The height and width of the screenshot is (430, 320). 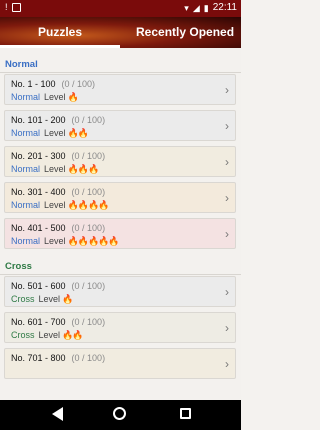 What do you see at coordinates (120, 197) in the screenshot?
I see `puzzle-group-301-400: No. 301 - 400 (0 / 100) Normal Level 🔥🔥🔥🔥 ›` at bounding box center [120, 197].